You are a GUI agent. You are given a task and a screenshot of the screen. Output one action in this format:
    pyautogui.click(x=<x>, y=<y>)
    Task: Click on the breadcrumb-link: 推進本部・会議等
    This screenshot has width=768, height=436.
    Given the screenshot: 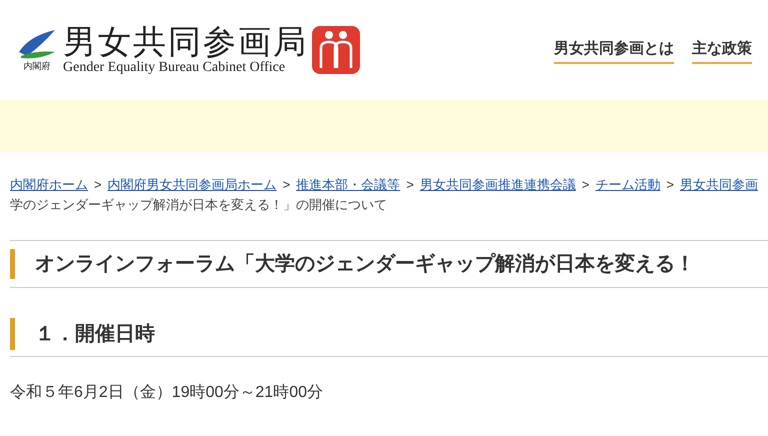 What is the action you would take?
    pyautogui.click(x=348, y=185)
    